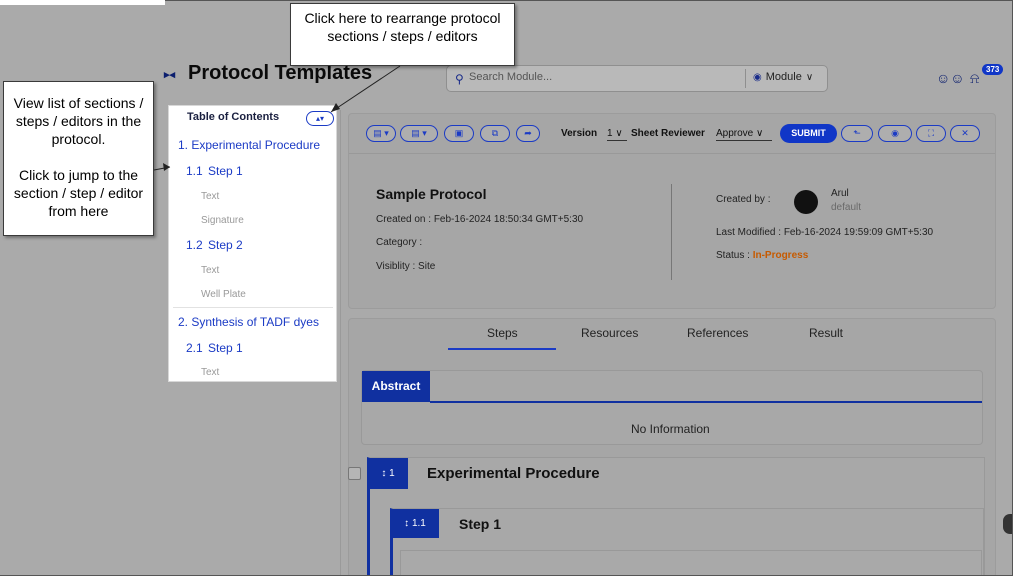 This screenshot has width=1013, height=576. Describe the element at coordinates (365, 89) in the screenshot. I see `reorder-arrow` at that location.